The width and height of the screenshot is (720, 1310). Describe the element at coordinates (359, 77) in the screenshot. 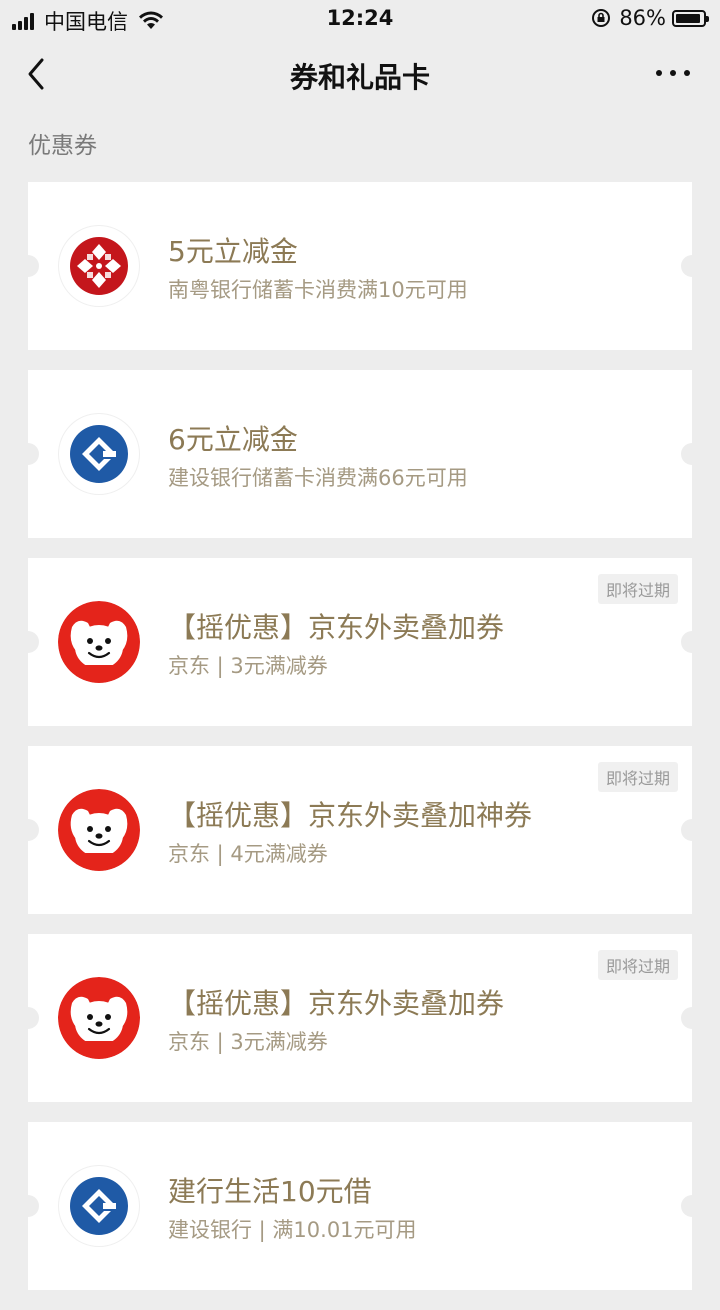

I see `page-title: 券和礼品卡` at that location.